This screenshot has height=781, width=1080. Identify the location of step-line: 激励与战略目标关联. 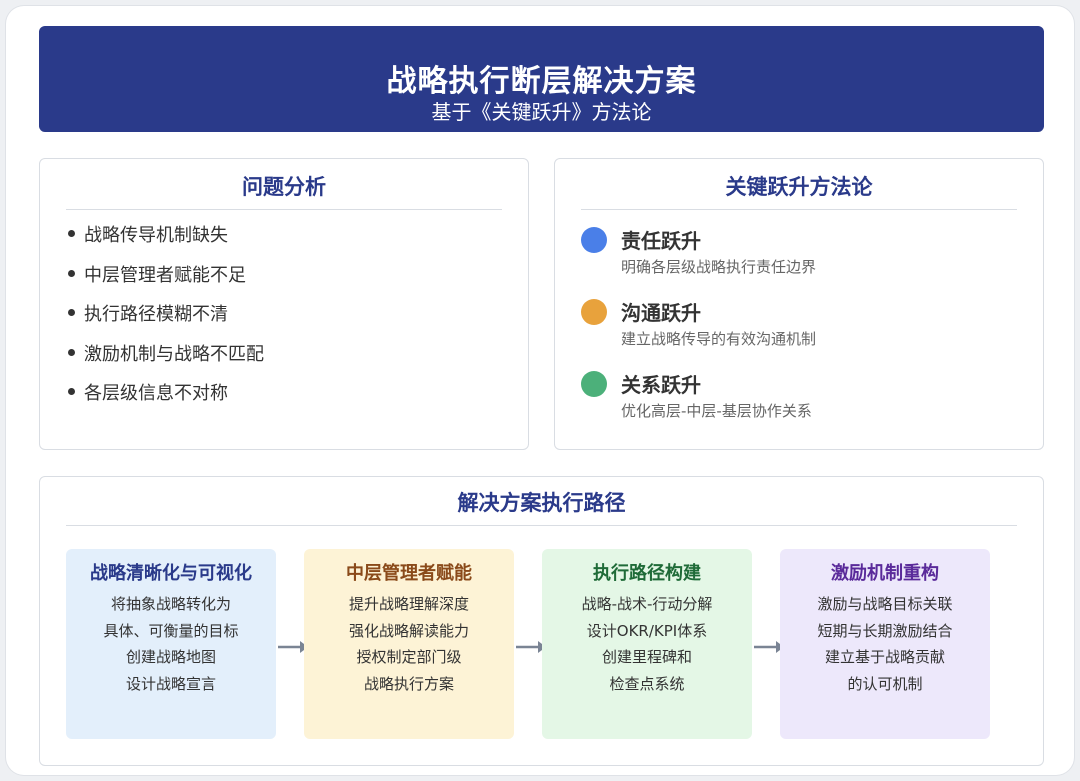
(885, 604).